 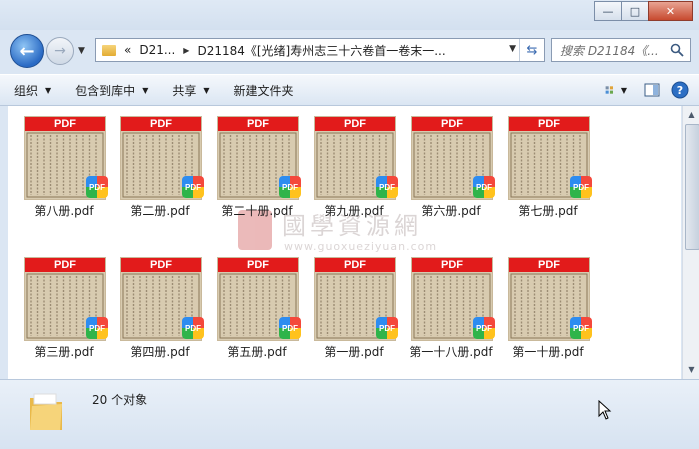 What do you see at coordinates (160, 313) in the screenshot?
I see `file-item: PDF PDF 第四册.pdf` at bounding box center [160, 313].